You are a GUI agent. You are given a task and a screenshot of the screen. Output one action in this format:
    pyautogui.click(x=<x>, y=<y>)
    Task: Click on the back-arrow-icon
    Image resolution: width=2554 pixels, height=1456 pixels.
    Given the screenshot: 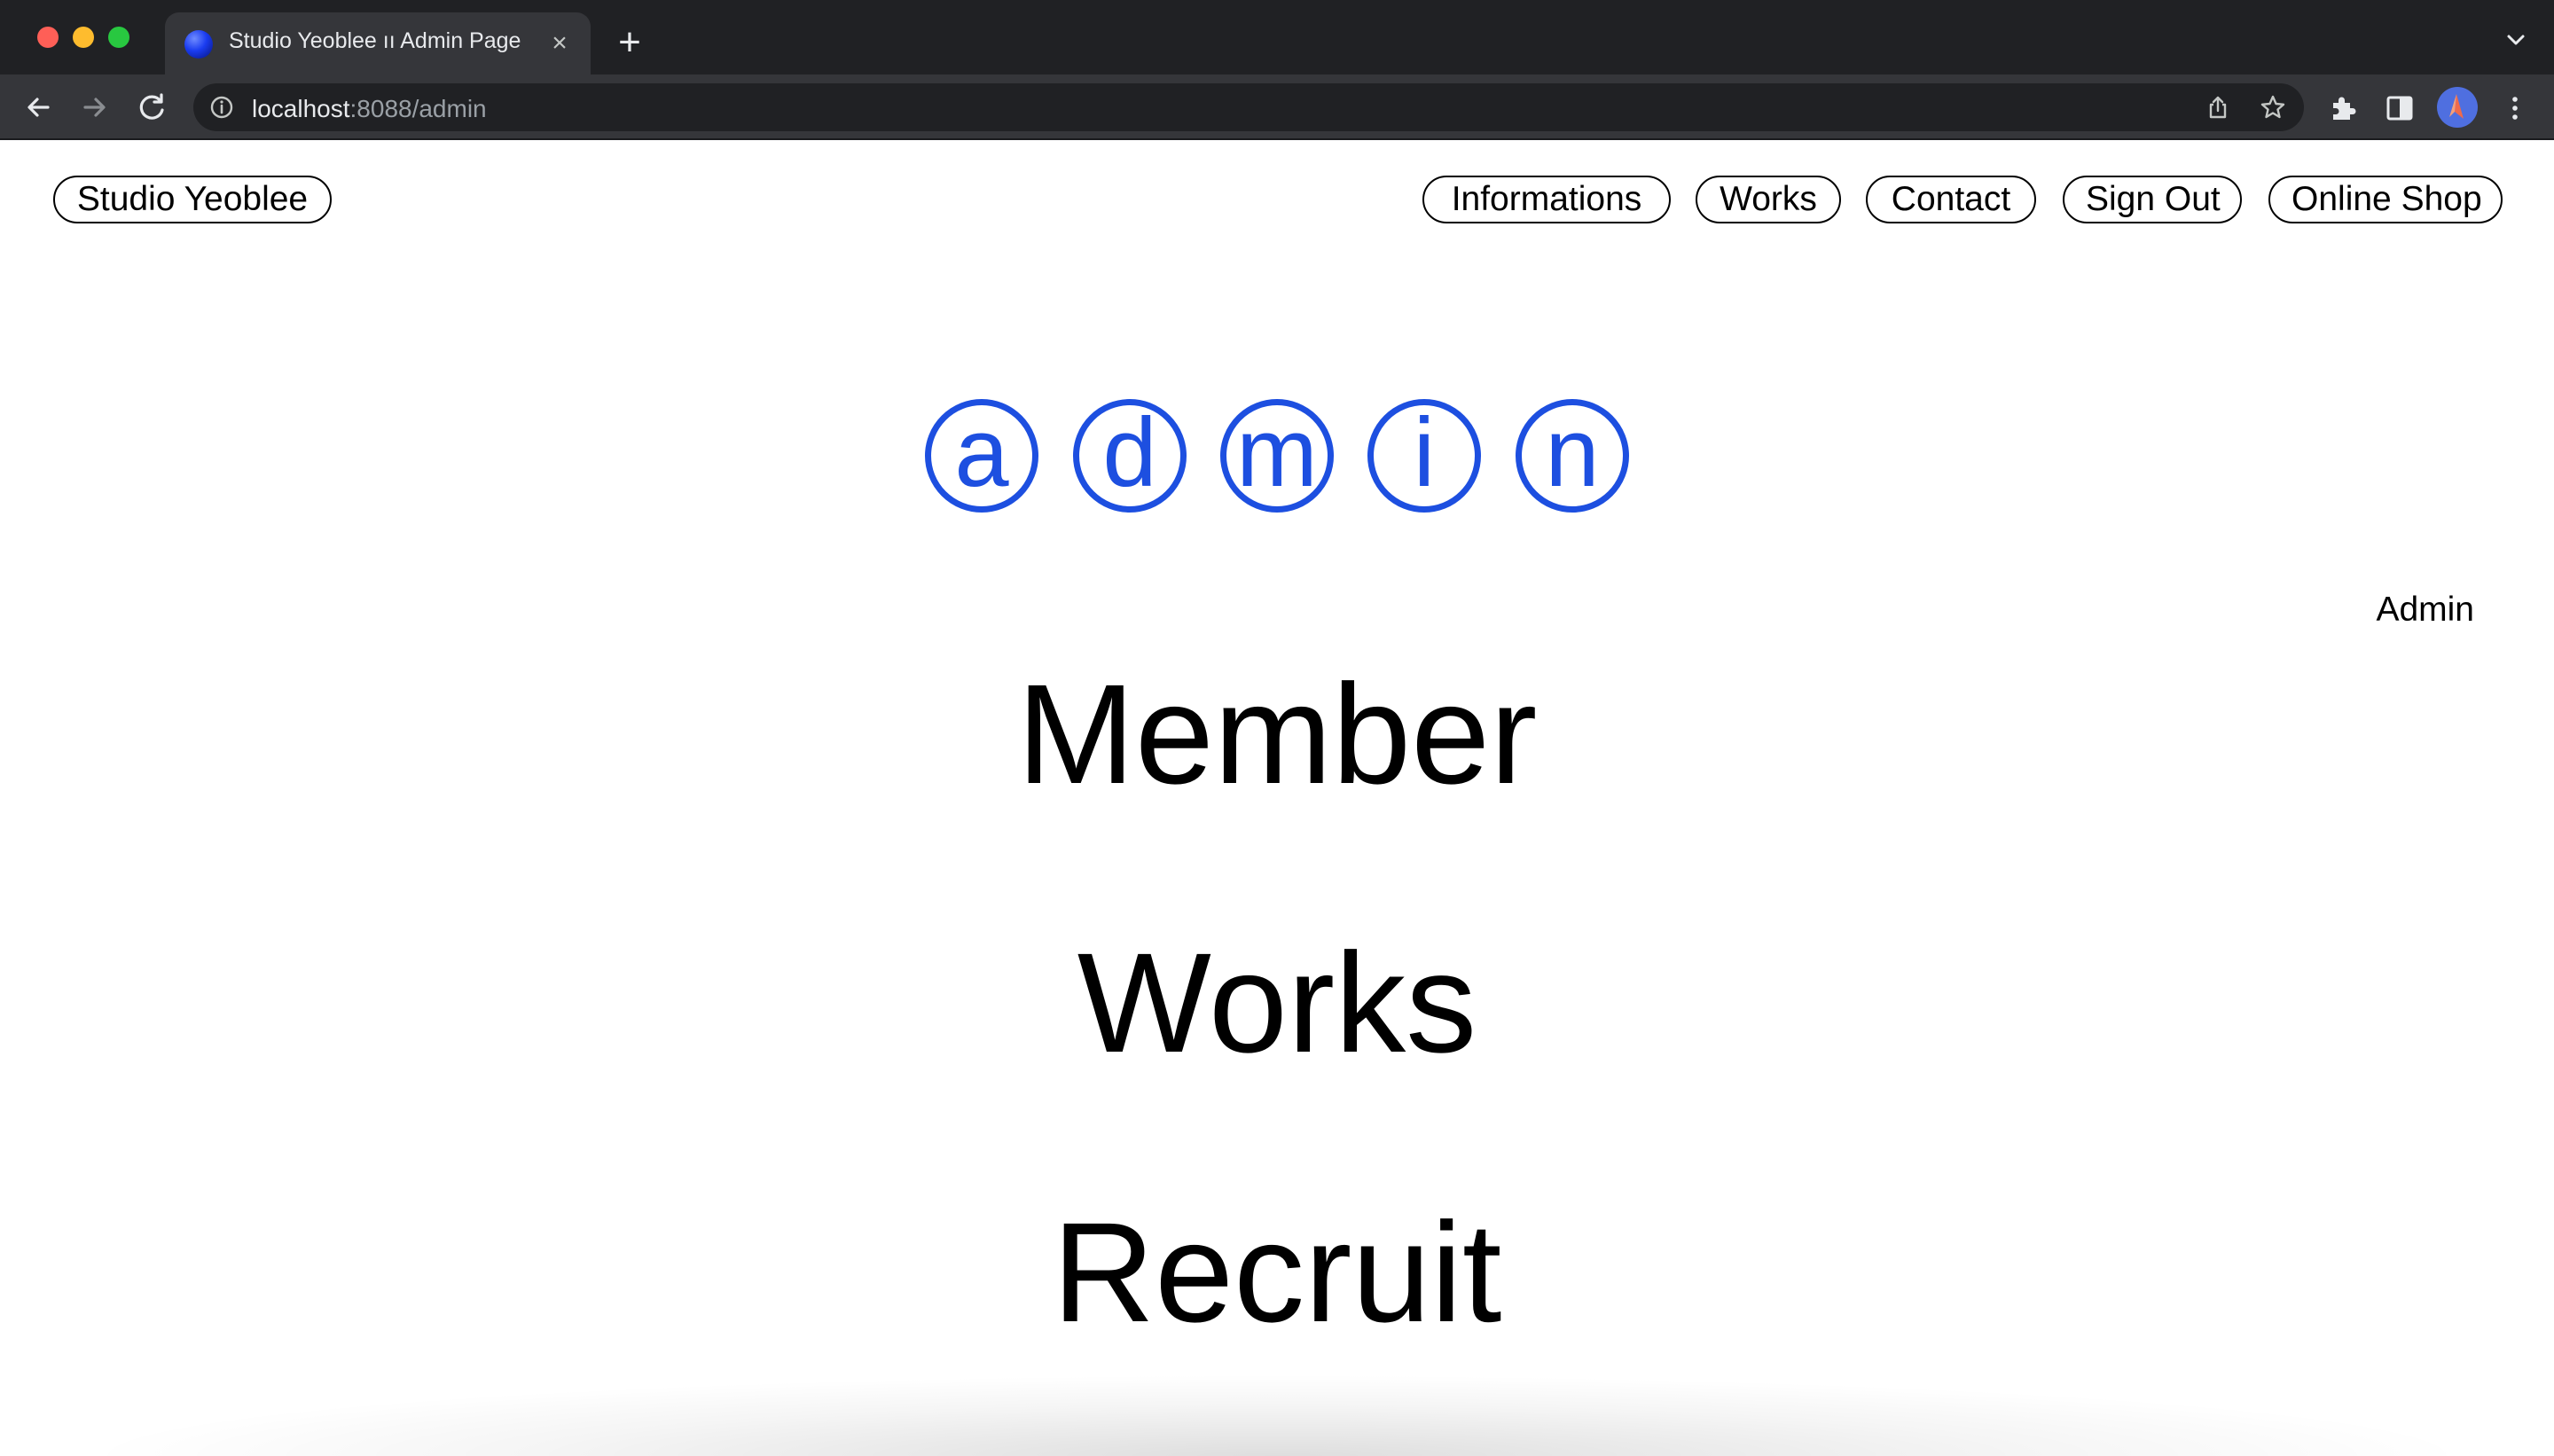 What is the action you would take?
    pyautogui.click(x=38, y=107)
    